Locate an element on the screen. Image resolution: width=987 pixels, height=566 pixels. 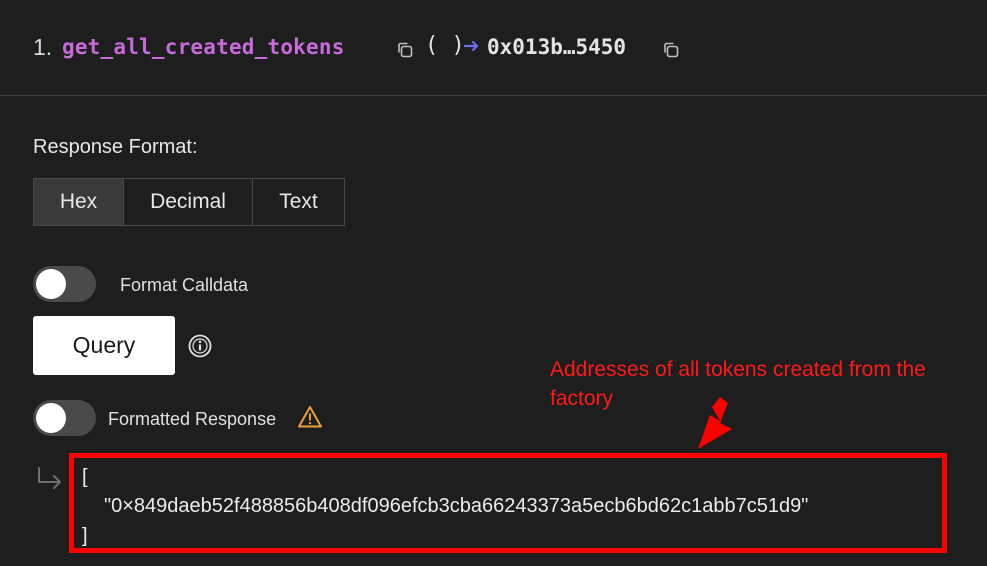
query-button: Query is located at coordinates (104, 345).